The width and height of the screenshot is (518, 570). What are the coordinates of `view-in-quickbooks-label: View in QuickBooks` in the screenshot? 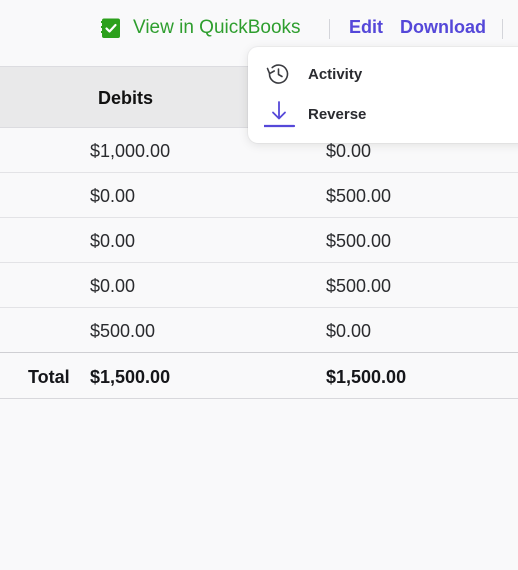 It's located at (217, 27).